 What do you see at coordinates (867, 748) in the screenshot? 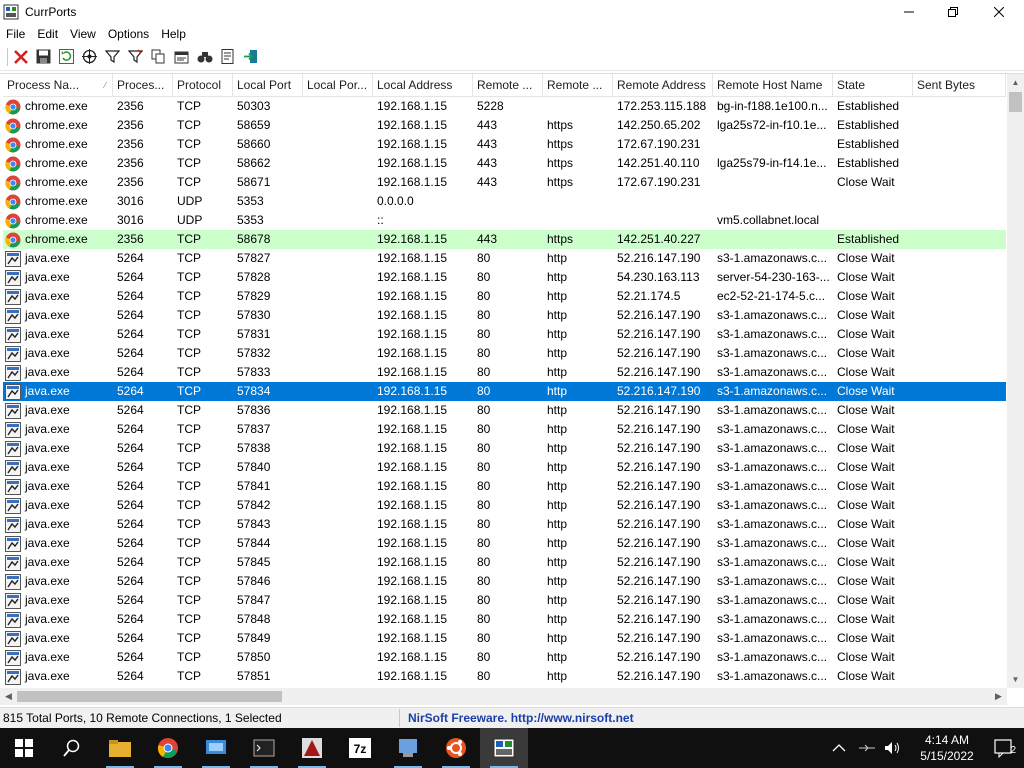
I see `network-icon` at bounding box center [867, 748].